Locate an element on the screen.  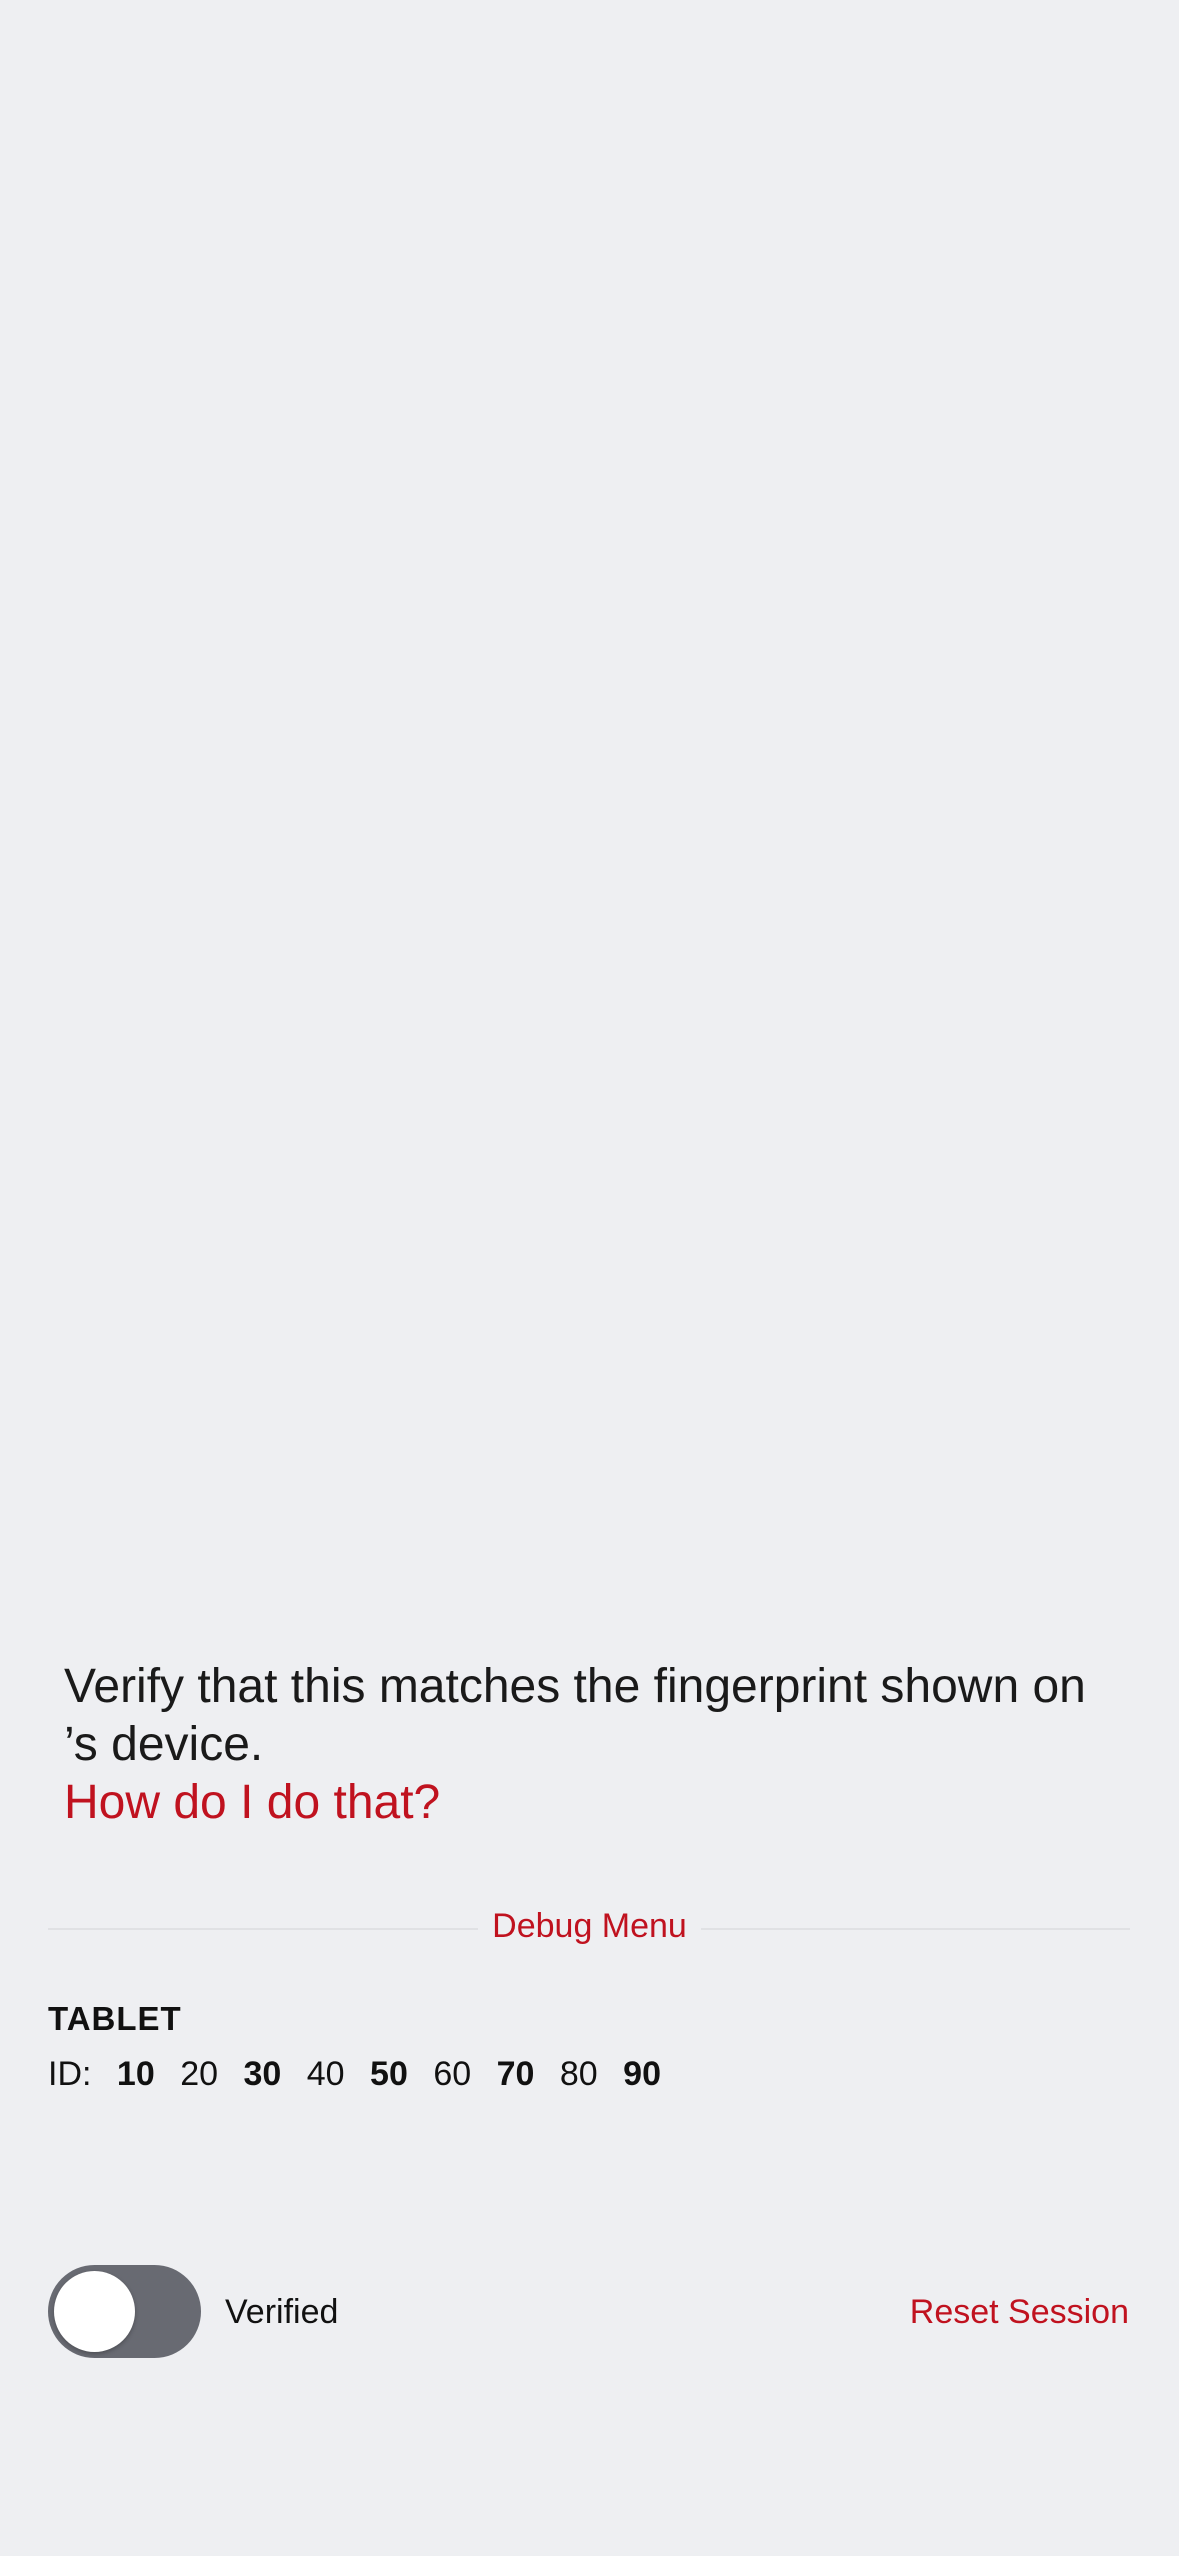
verified-toggle is located at coordinates (124, 2311).